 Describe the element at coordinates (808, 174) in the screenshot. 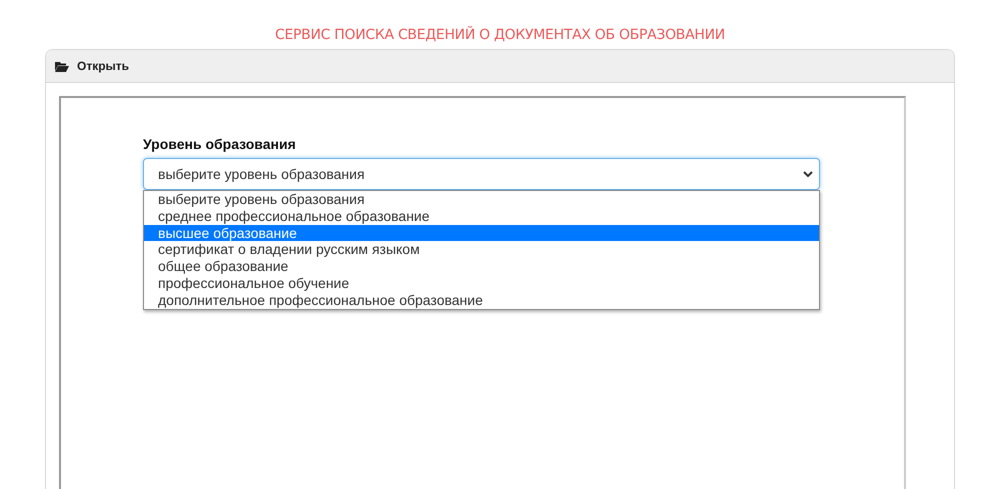

I see `chevron-icon` at that location.